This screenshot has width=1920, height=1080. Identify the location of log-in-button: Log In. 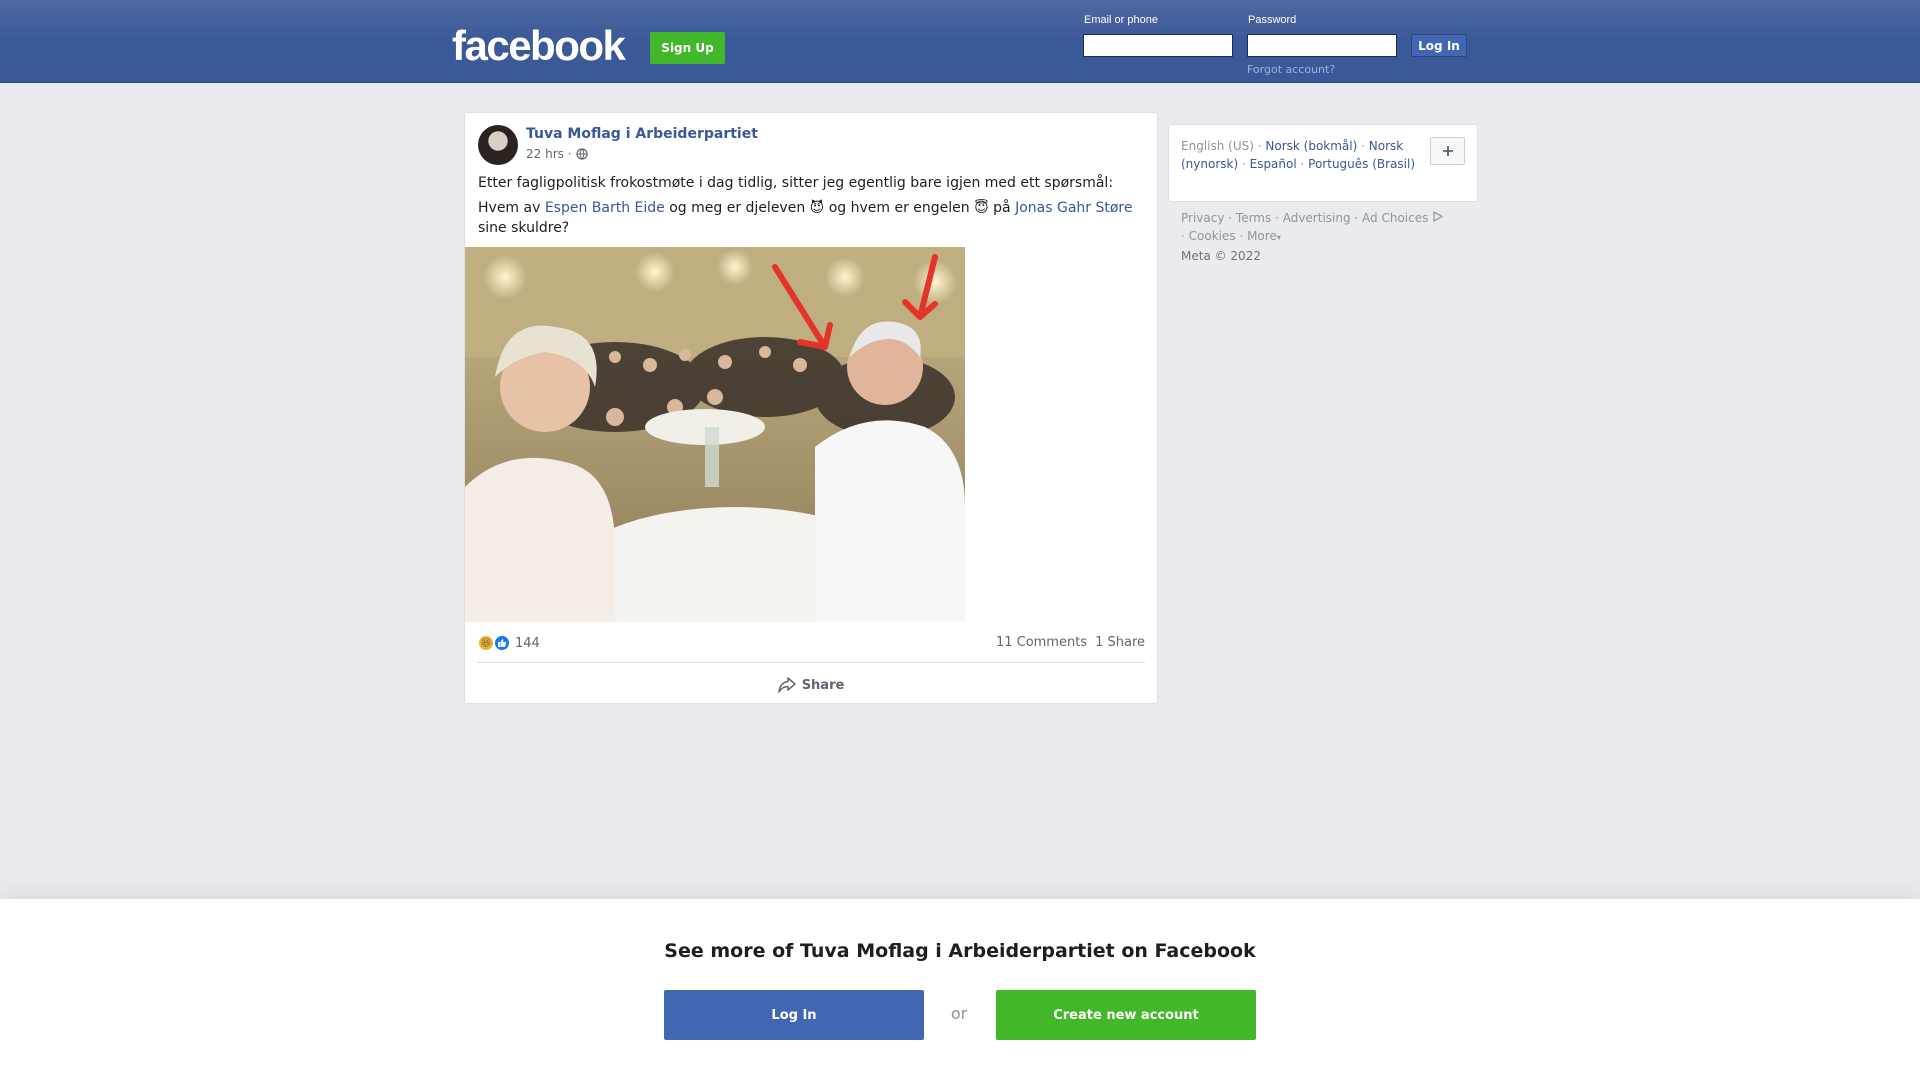
(1439, 45).